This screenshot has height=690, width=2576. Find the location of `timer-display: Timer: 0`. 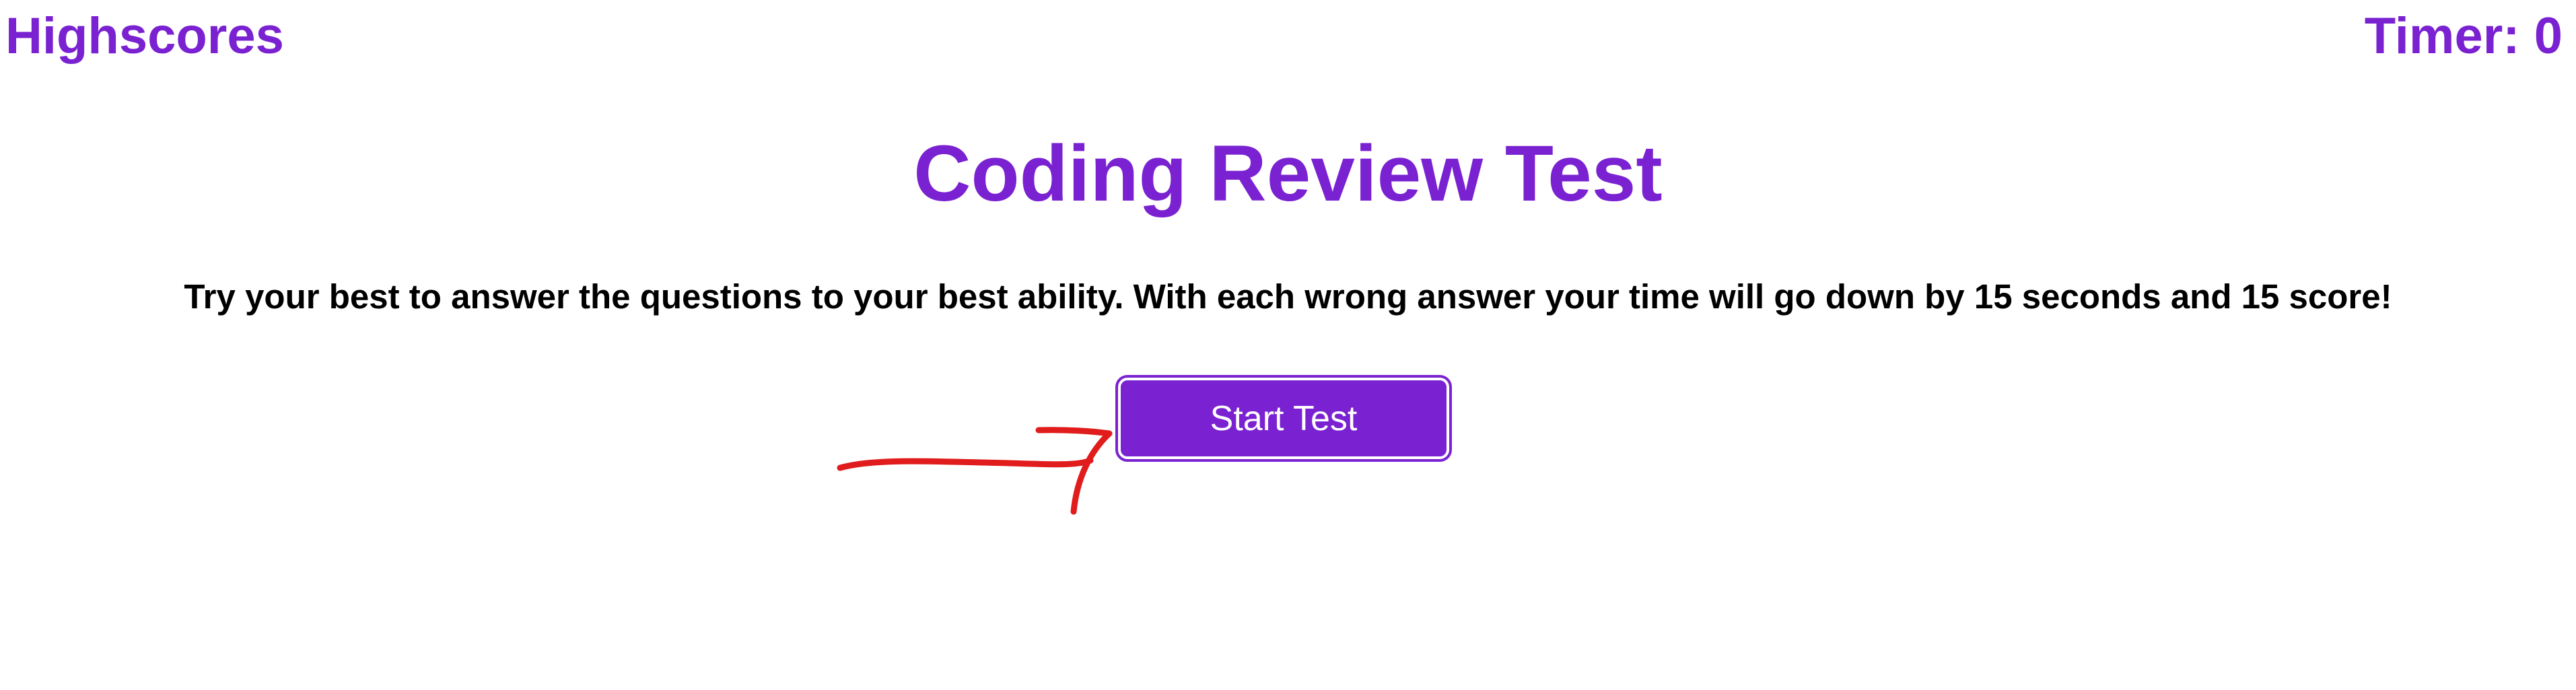

timer-display: Timer: 0 is located at coordinates (2463, 36).